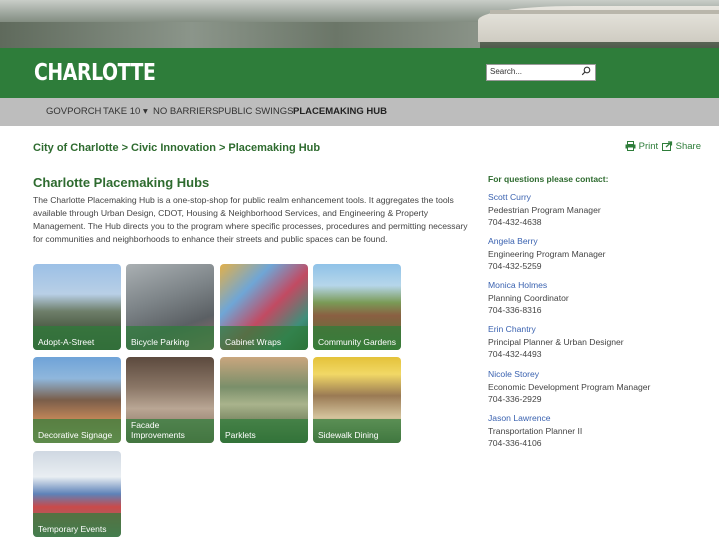 The height and width of the screenshot is (537, 719). Describe the element at coordinates (547, 241) in the screenshot. I see `contact-name-link: Angela Berry` at that location.